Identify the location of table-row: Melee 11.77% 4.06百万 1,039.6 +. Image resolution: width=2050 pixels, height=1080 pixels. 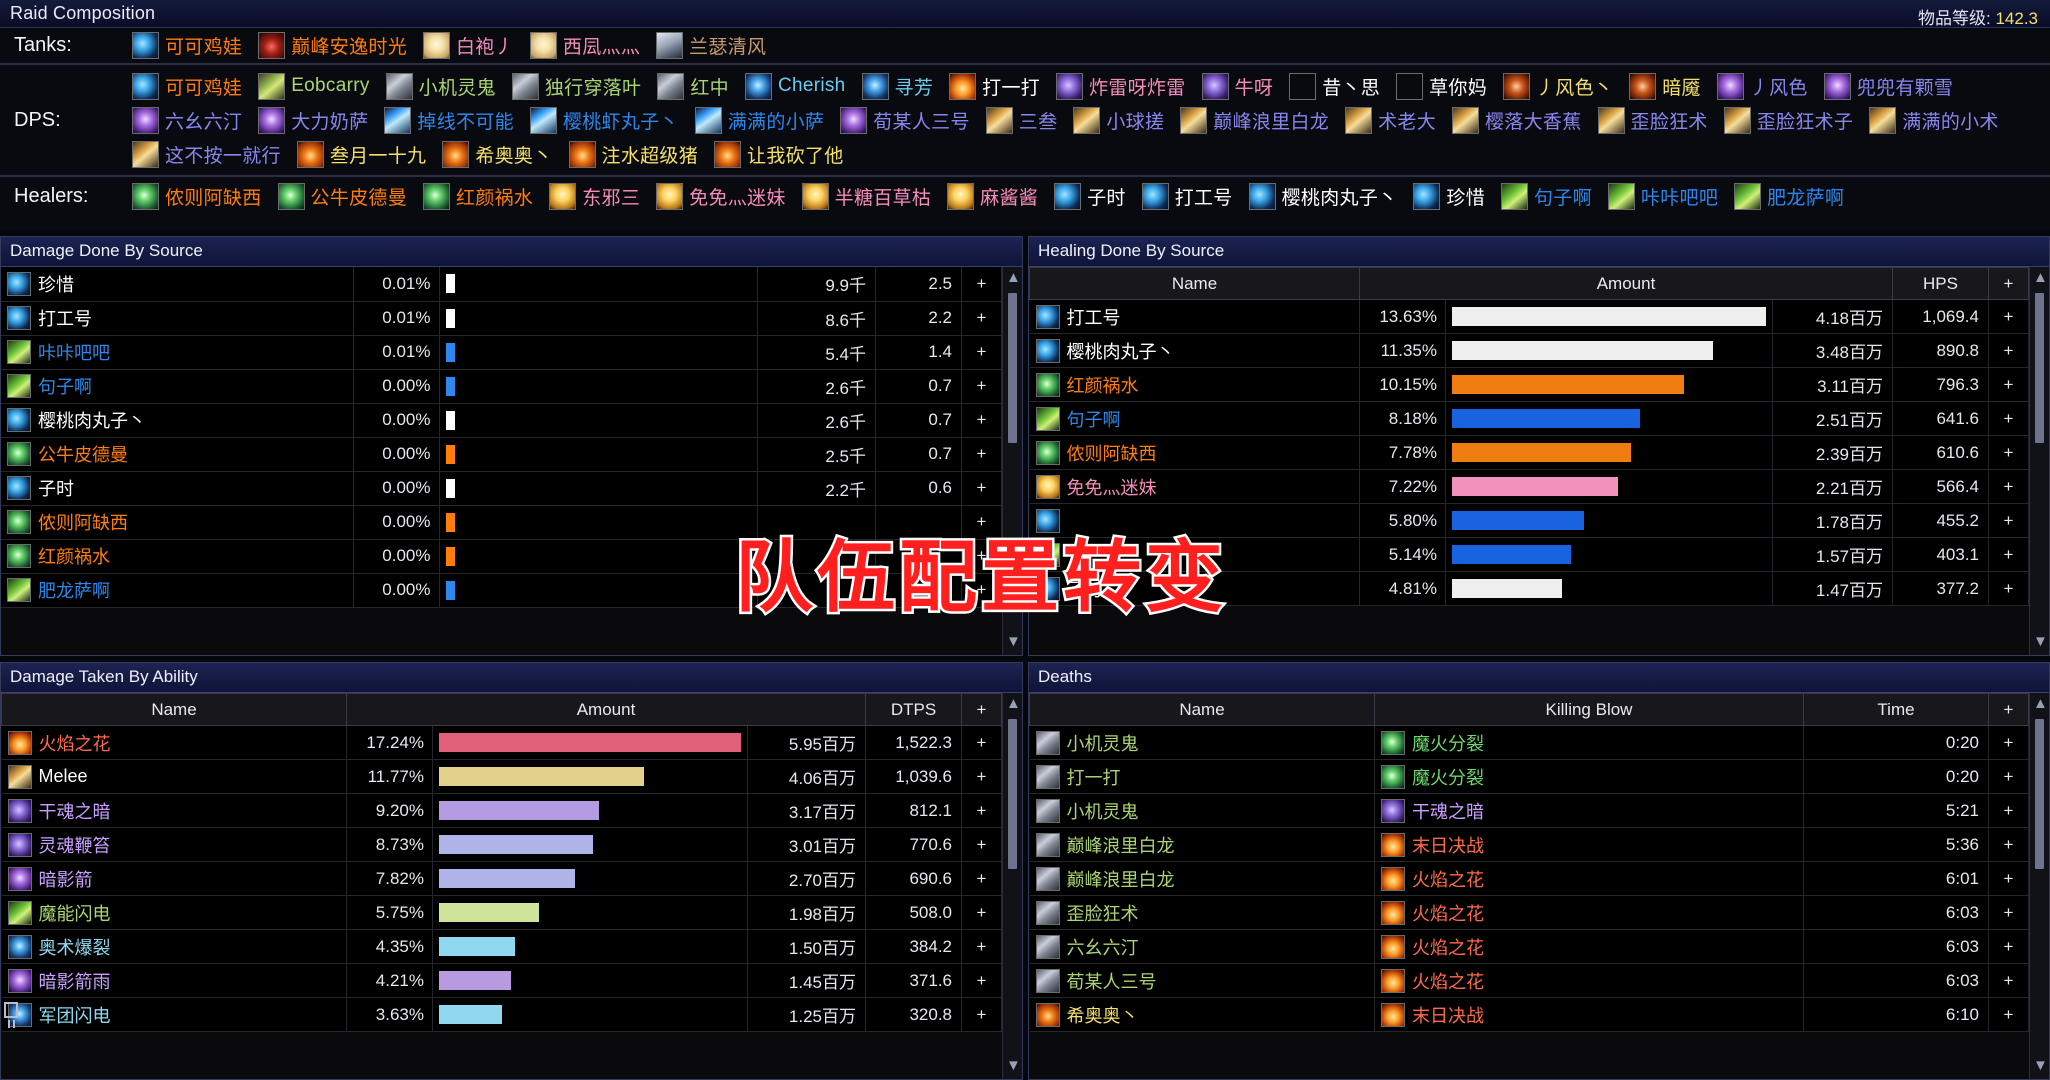
(501, 776).